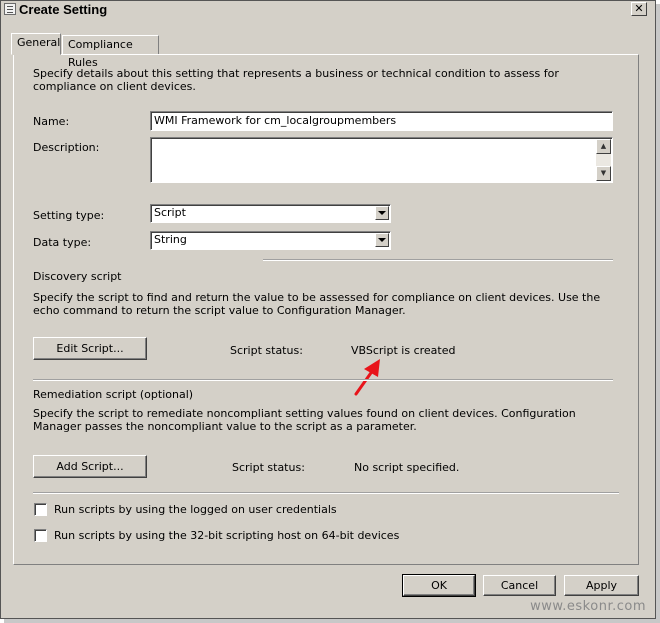 The width and height of the screenshot is (660, 623). What do you see at coordinates (170, 239) in the screenshot?
I see `data-type-value: String` at bounding box center [170, 239].